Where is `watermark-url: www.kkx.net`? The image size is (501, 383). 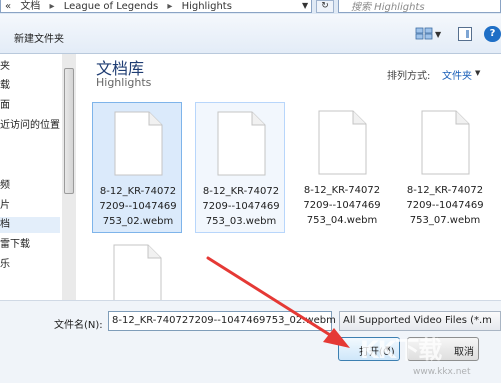 watermark-url: www.kkx.net is located at coordinates (442, 372).